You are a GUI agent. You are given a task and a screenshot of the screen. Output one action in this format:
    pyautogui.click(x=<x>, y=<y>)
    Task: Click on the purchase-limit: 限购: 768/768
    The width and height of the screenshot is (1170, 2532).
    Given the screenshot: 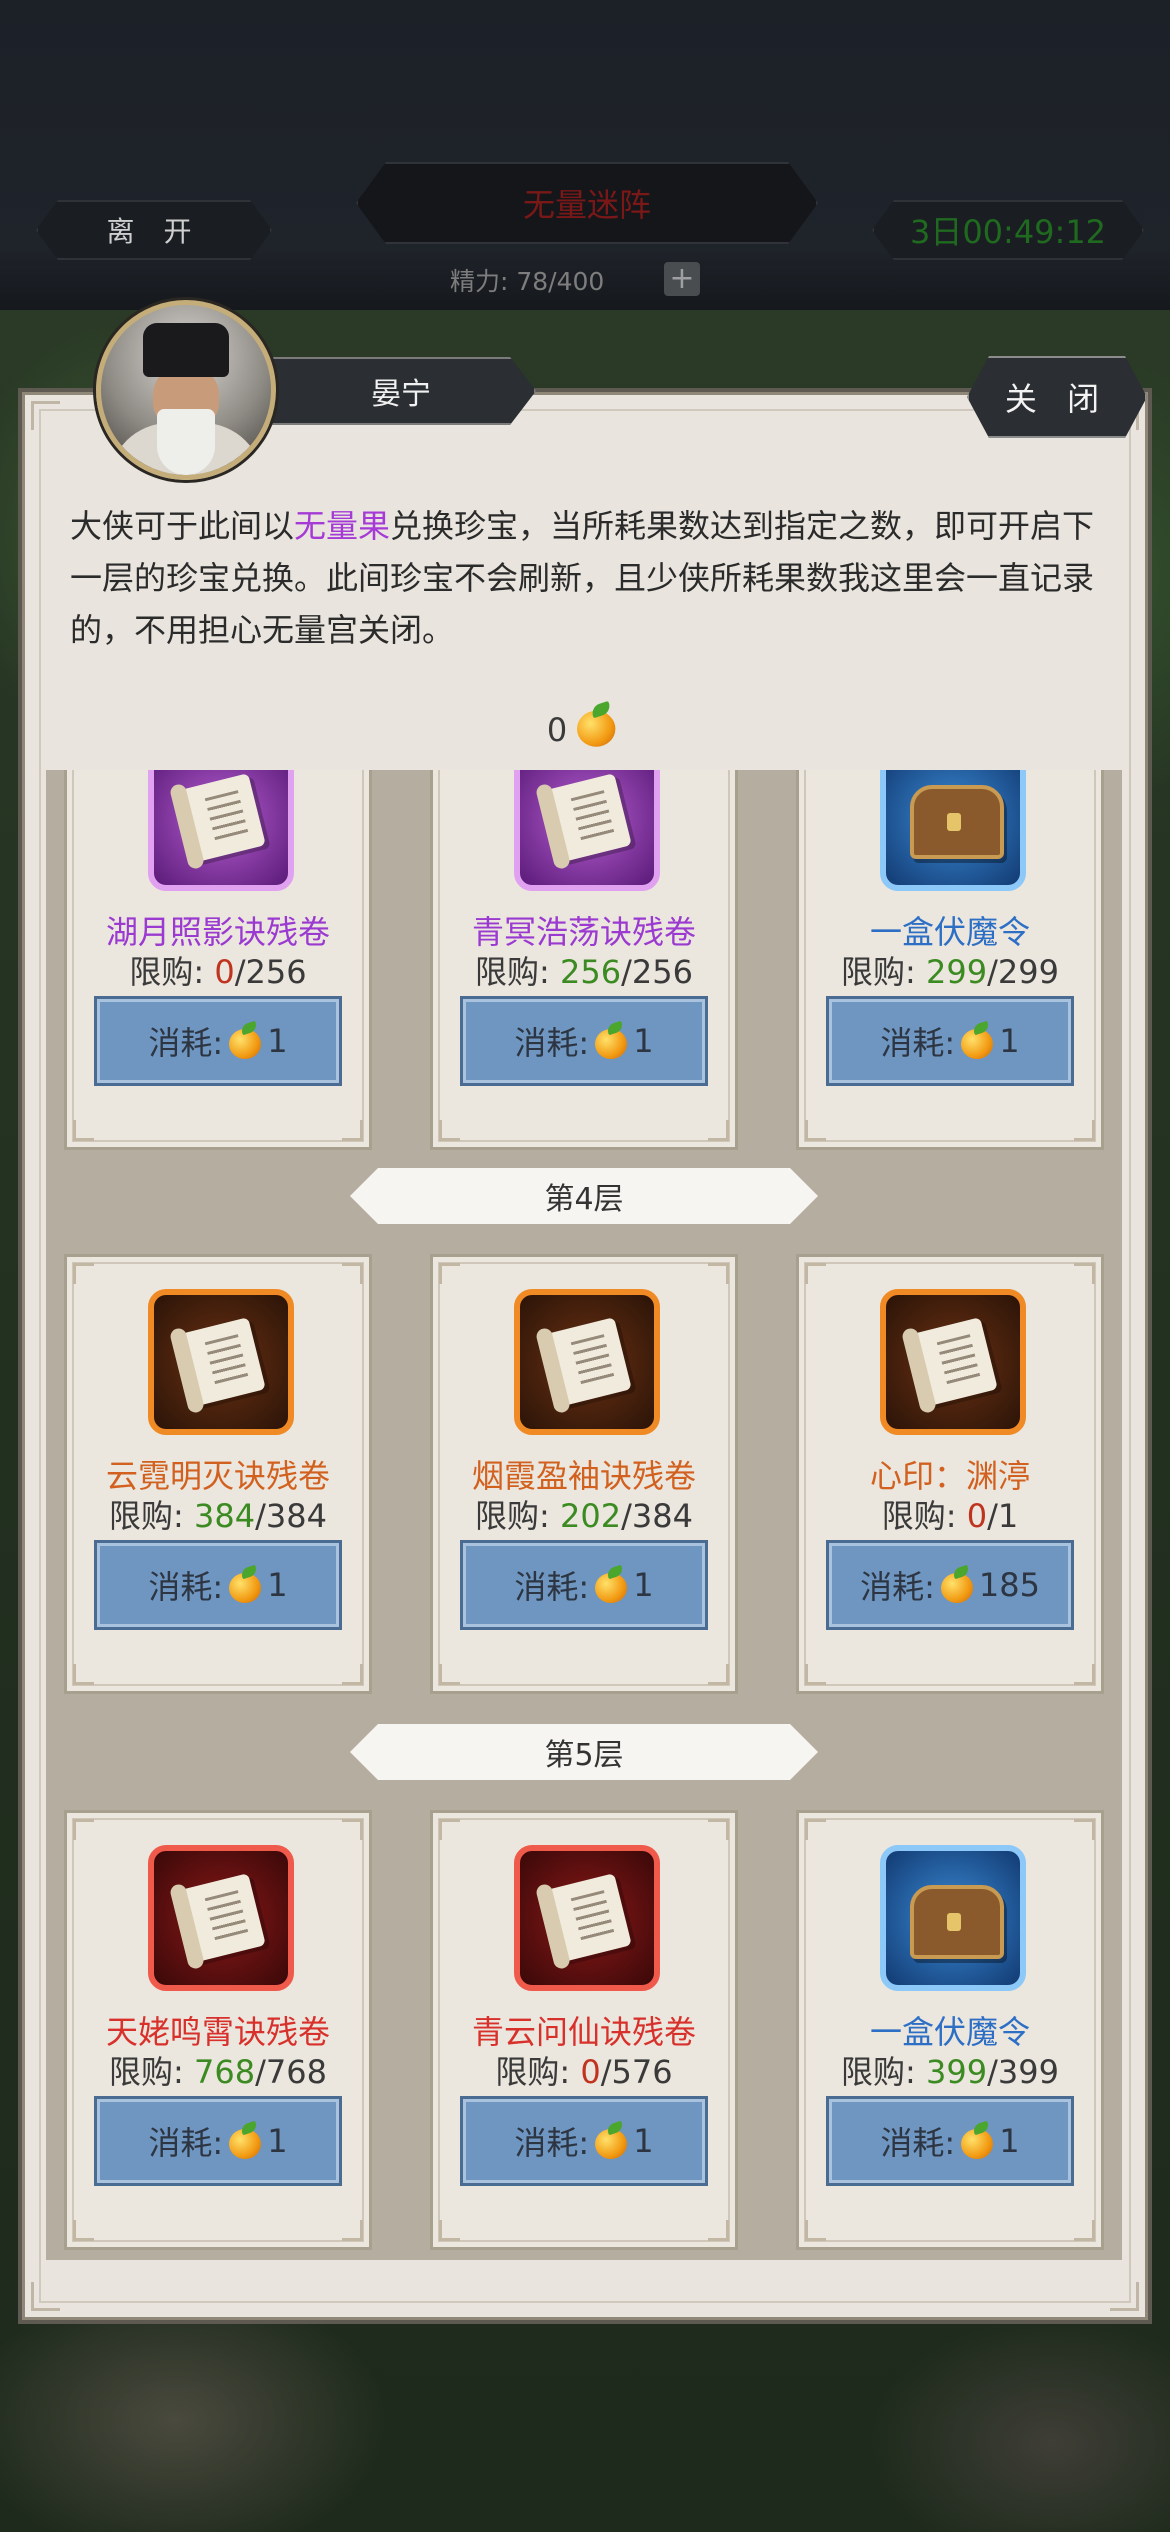 What is the action you would take?
    pyautogui.click(x=218, y=2070)
    